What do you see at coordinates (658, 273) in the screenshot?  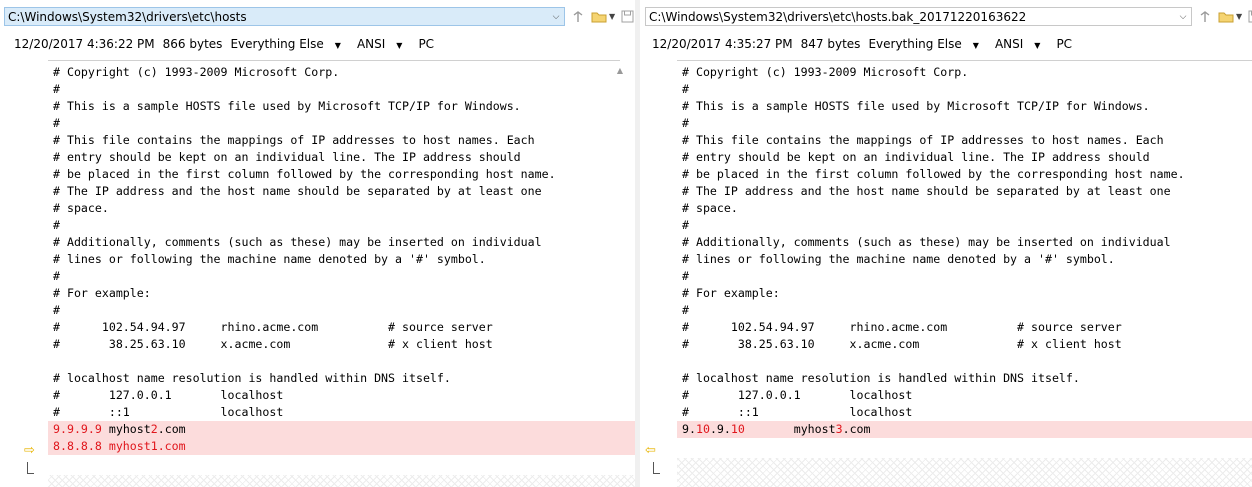 I see `right-gutter` at bounding box center [658, 273].